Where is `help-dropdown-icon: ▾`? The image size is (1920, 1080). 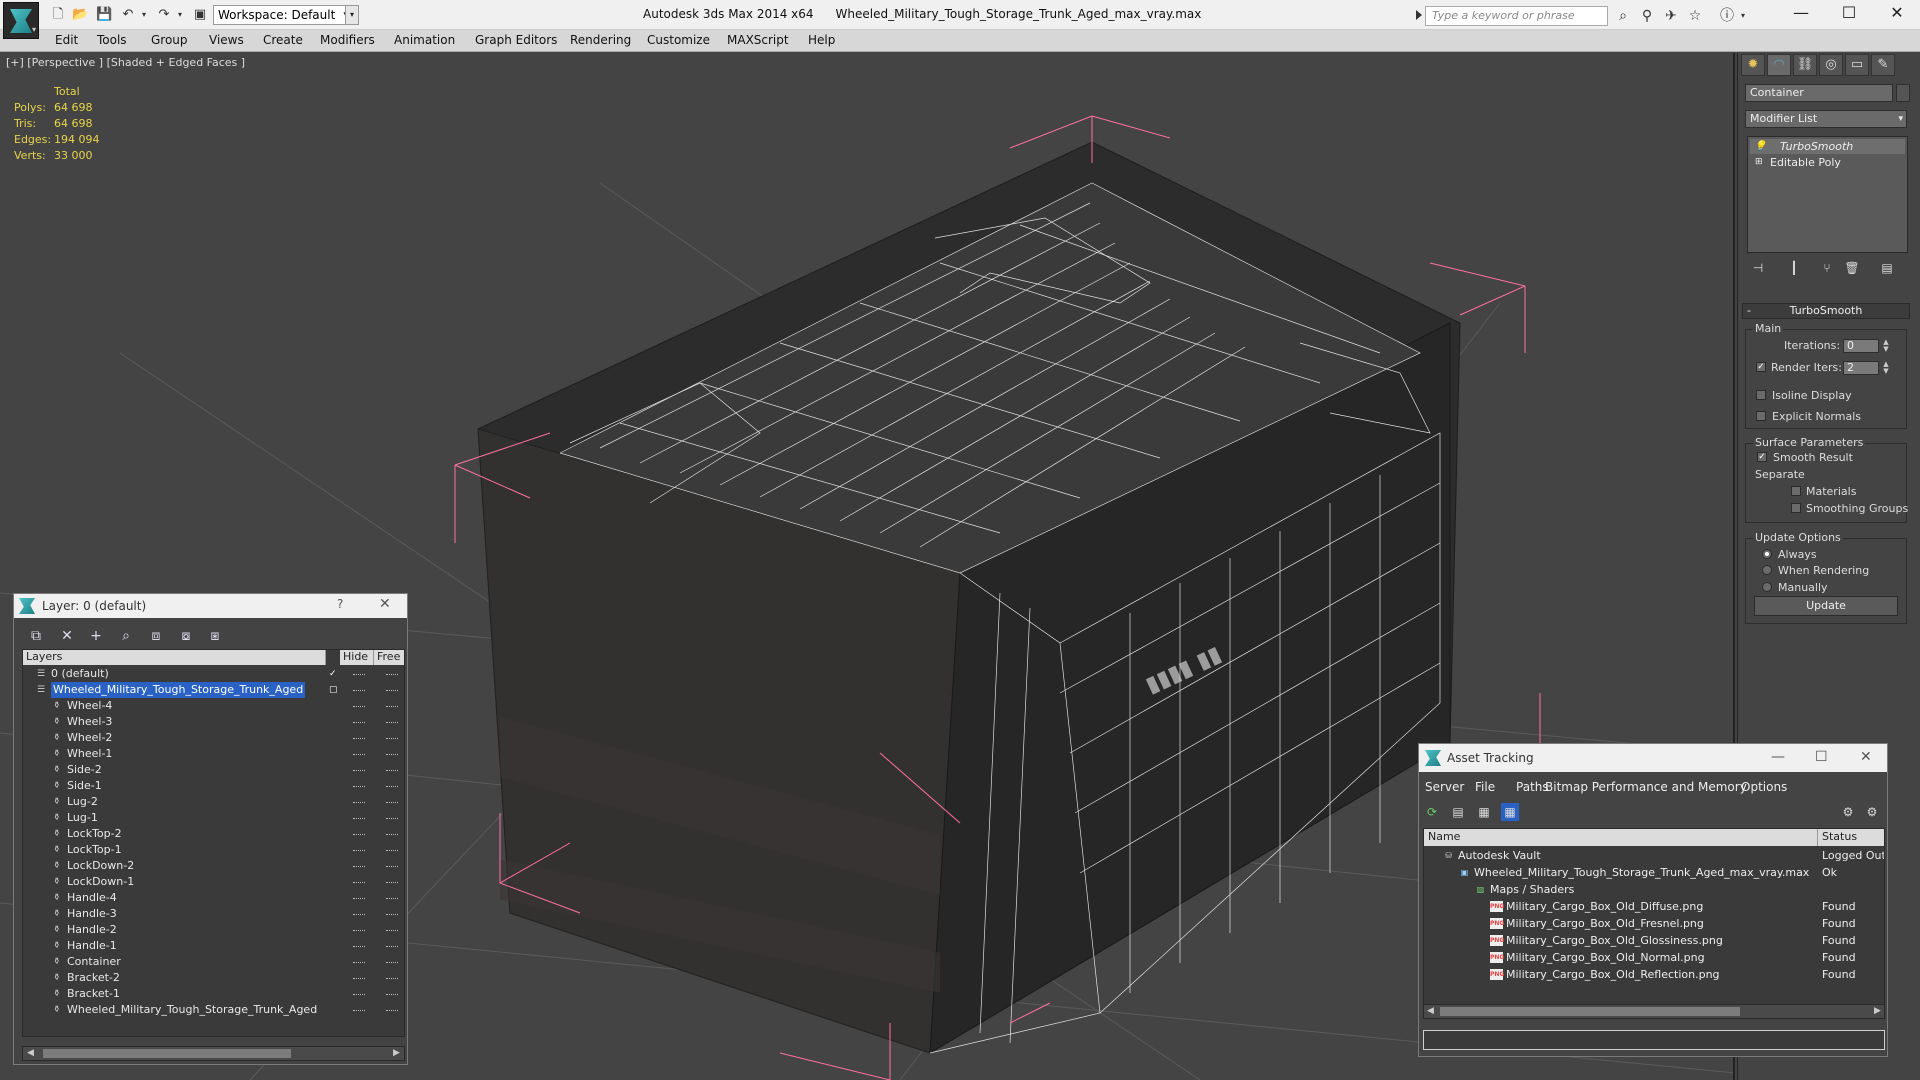
help-dropdown-icon: ▾ is located at coordinates (1743, 16).